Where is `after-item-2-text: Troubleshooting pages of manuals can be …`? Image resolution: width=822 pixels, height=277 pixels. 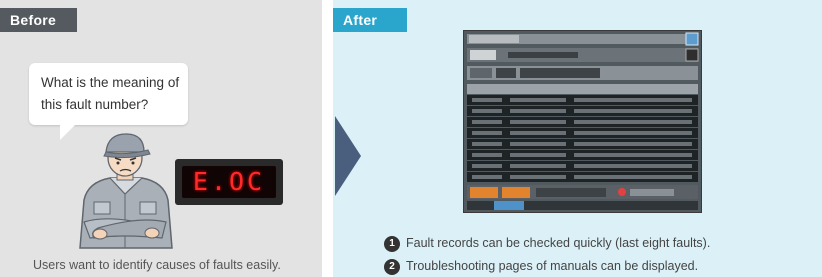 after-item-2-text: Troubleshooting pages of manuals can be … is located at coordinates (552, 266).